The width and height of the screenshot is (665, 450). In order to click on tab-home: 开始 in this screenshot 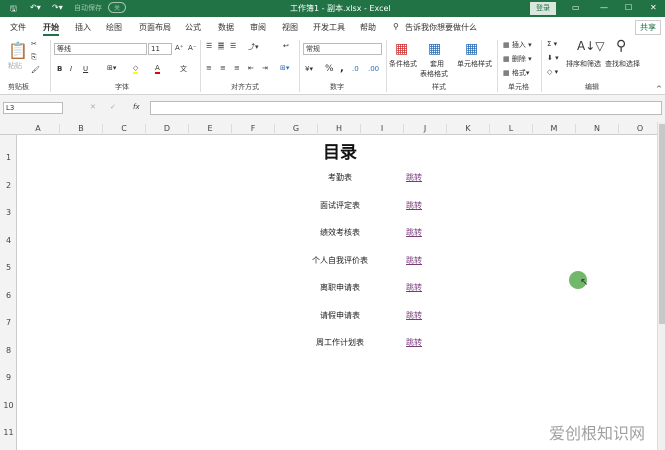, I will do `click(51, 29)`.